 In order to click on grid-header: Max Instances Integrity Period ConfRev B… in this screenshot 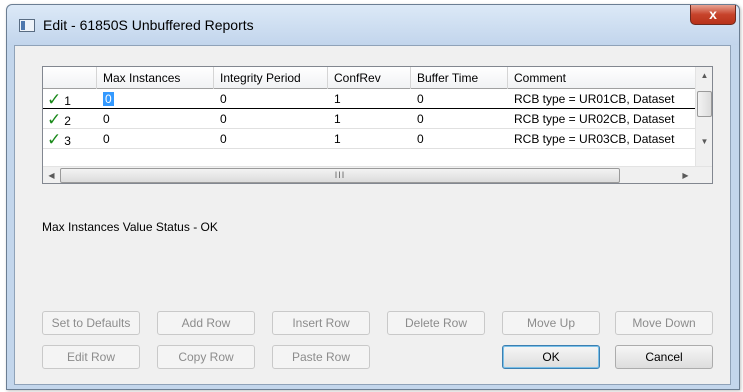, I will do `click(369, 78)`.